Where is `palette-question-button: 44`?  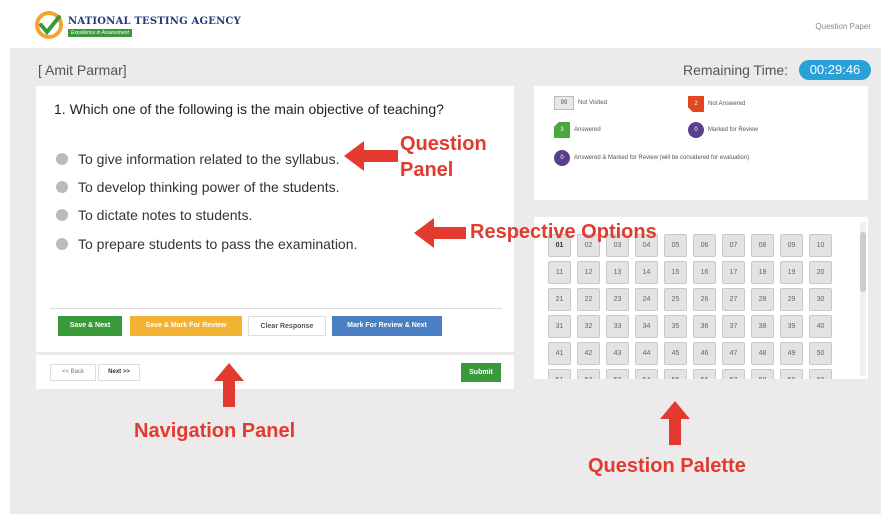 palette-question-button: 44 is located at coordinates (646, 353).